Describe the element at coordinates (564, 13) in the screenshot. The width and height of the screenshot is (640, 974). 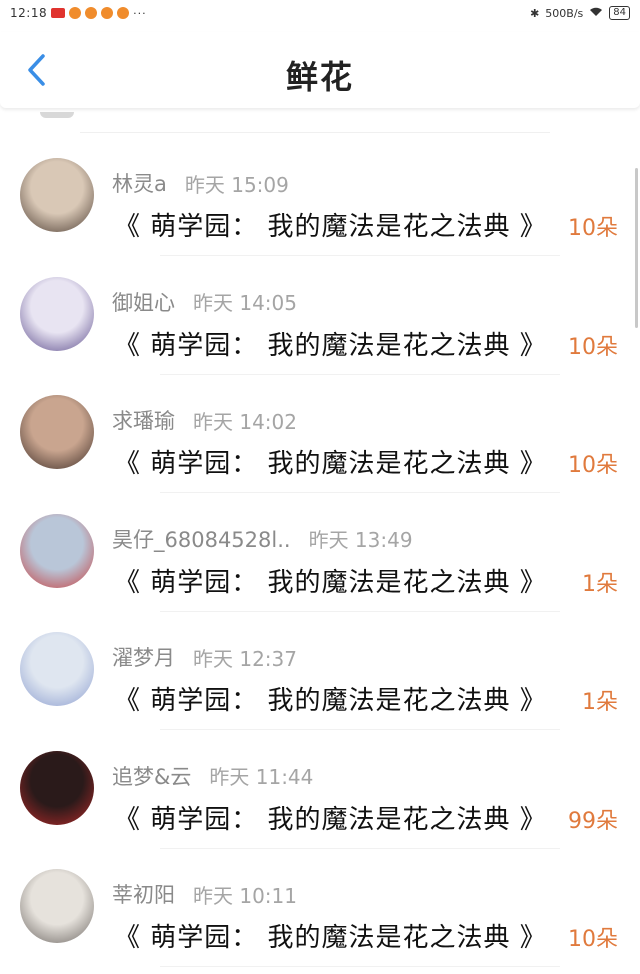
I see `network-speed: 500B/s` at that location.